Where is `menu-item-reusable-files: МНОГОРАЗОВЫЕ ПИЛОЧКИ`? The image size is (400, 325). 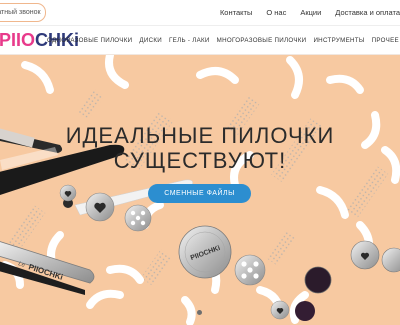 menu-item-reusable-files: МНОГОРАЗОВЫЕ ПИЛОЧКИ is located at coordinates (262, 40).